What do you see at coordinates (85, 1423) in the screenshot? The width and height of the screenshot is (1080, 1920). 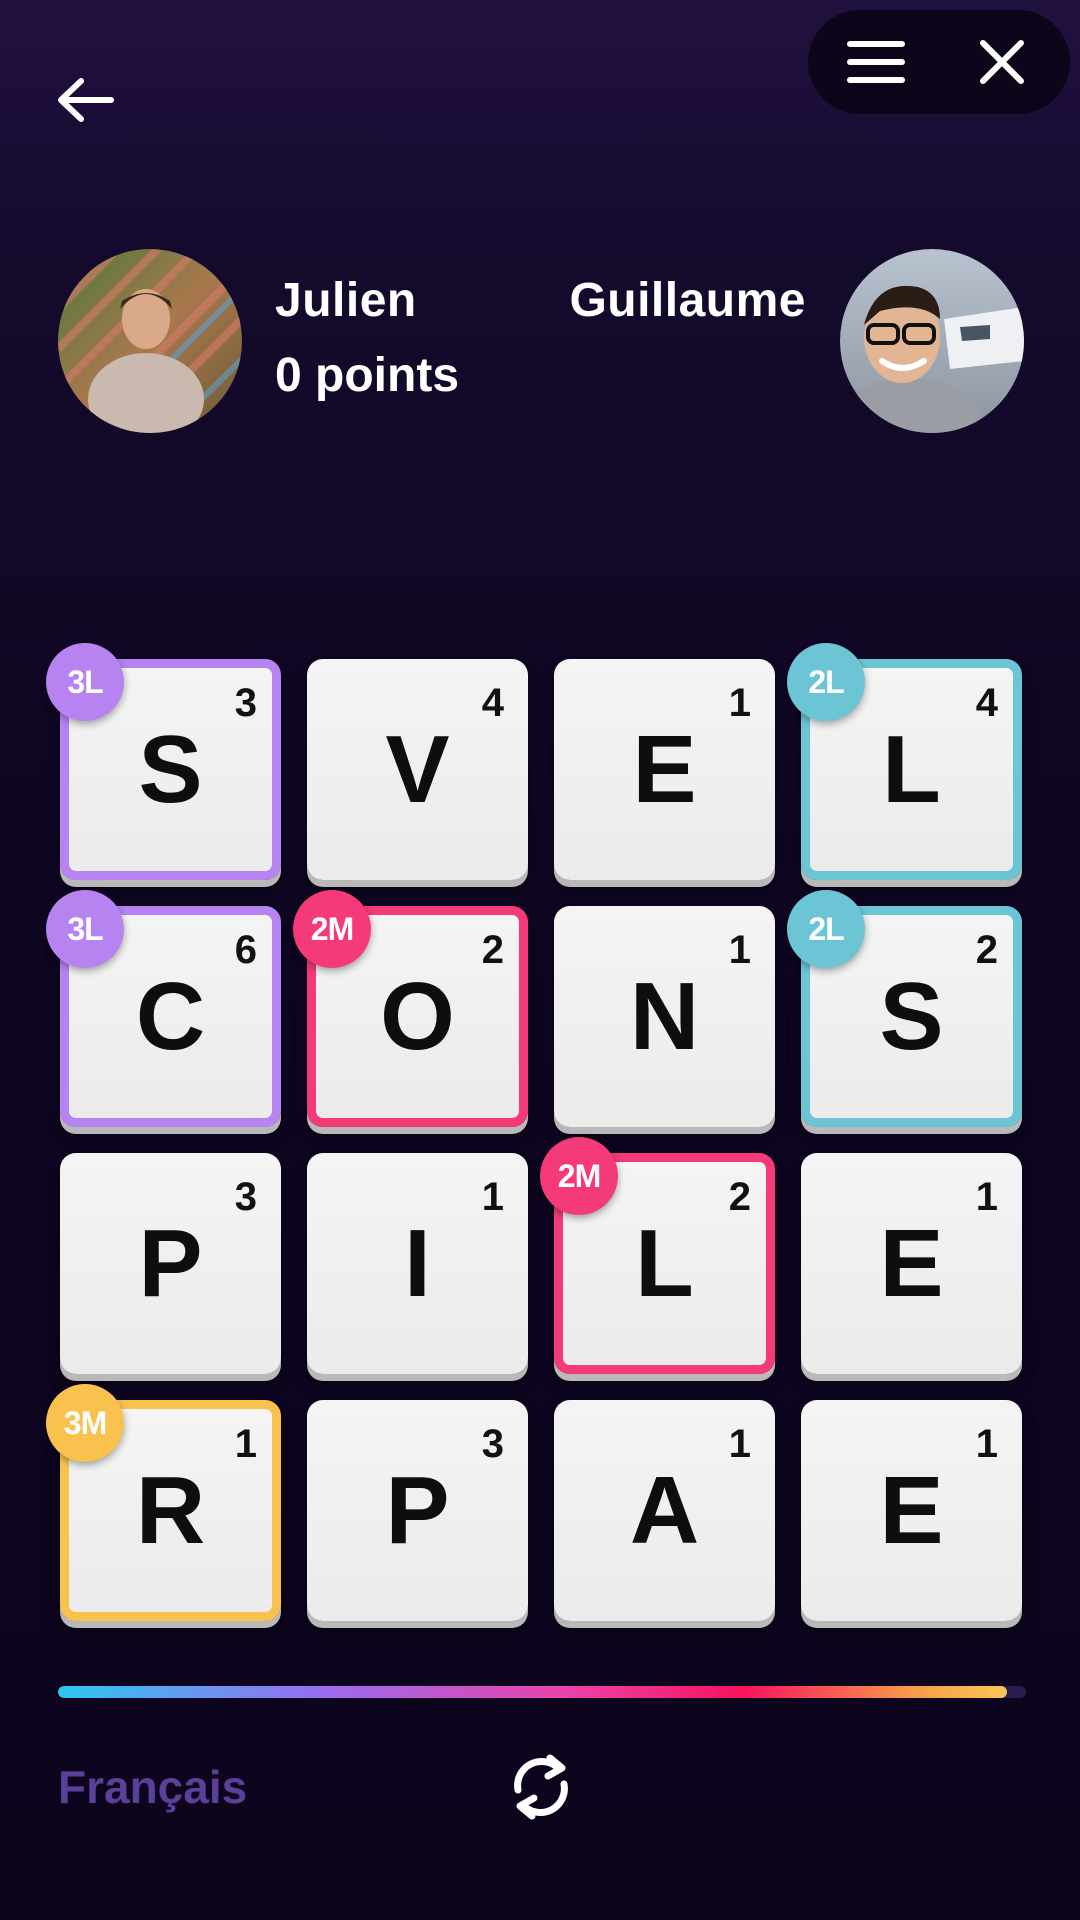 I see `bonus-badge-3m: 3M` at bounding box center [85, 1423].